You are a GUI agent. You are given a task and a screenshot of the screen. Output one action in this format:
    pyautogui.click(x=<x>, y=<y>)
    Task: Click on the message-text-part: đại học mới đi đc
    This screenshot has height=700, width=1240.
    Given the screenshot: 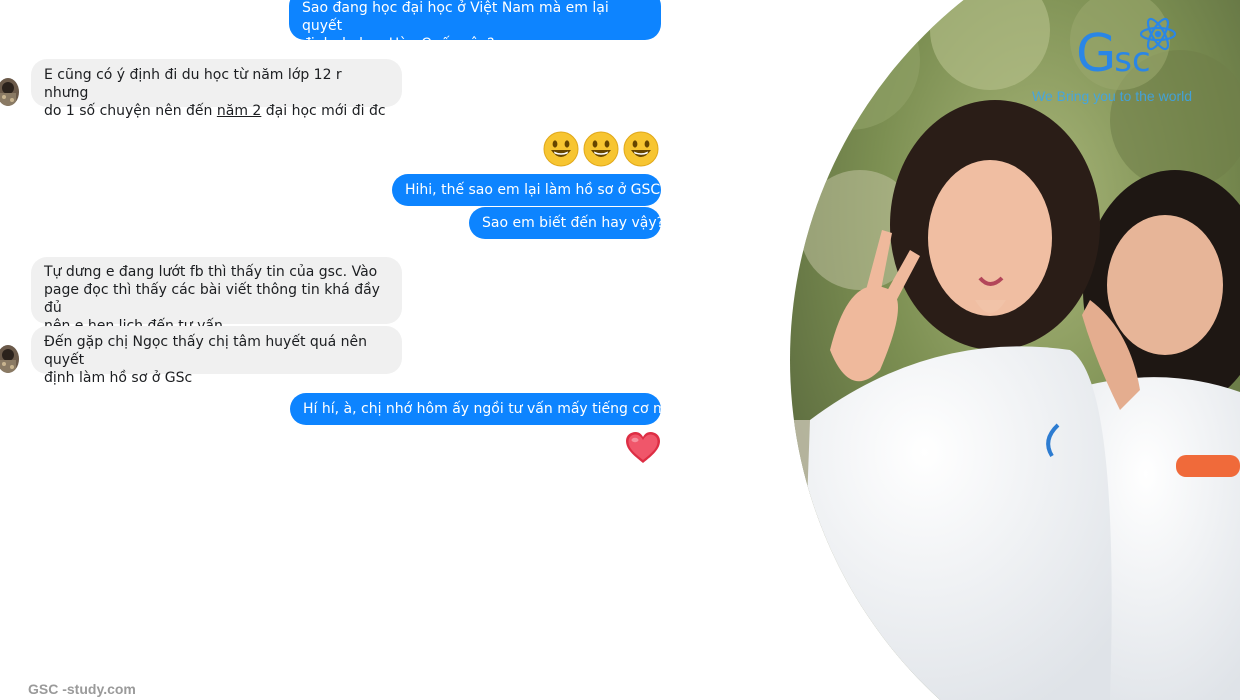 What is the action you would take?
    pyautogui.click(x=323, y=111)
    